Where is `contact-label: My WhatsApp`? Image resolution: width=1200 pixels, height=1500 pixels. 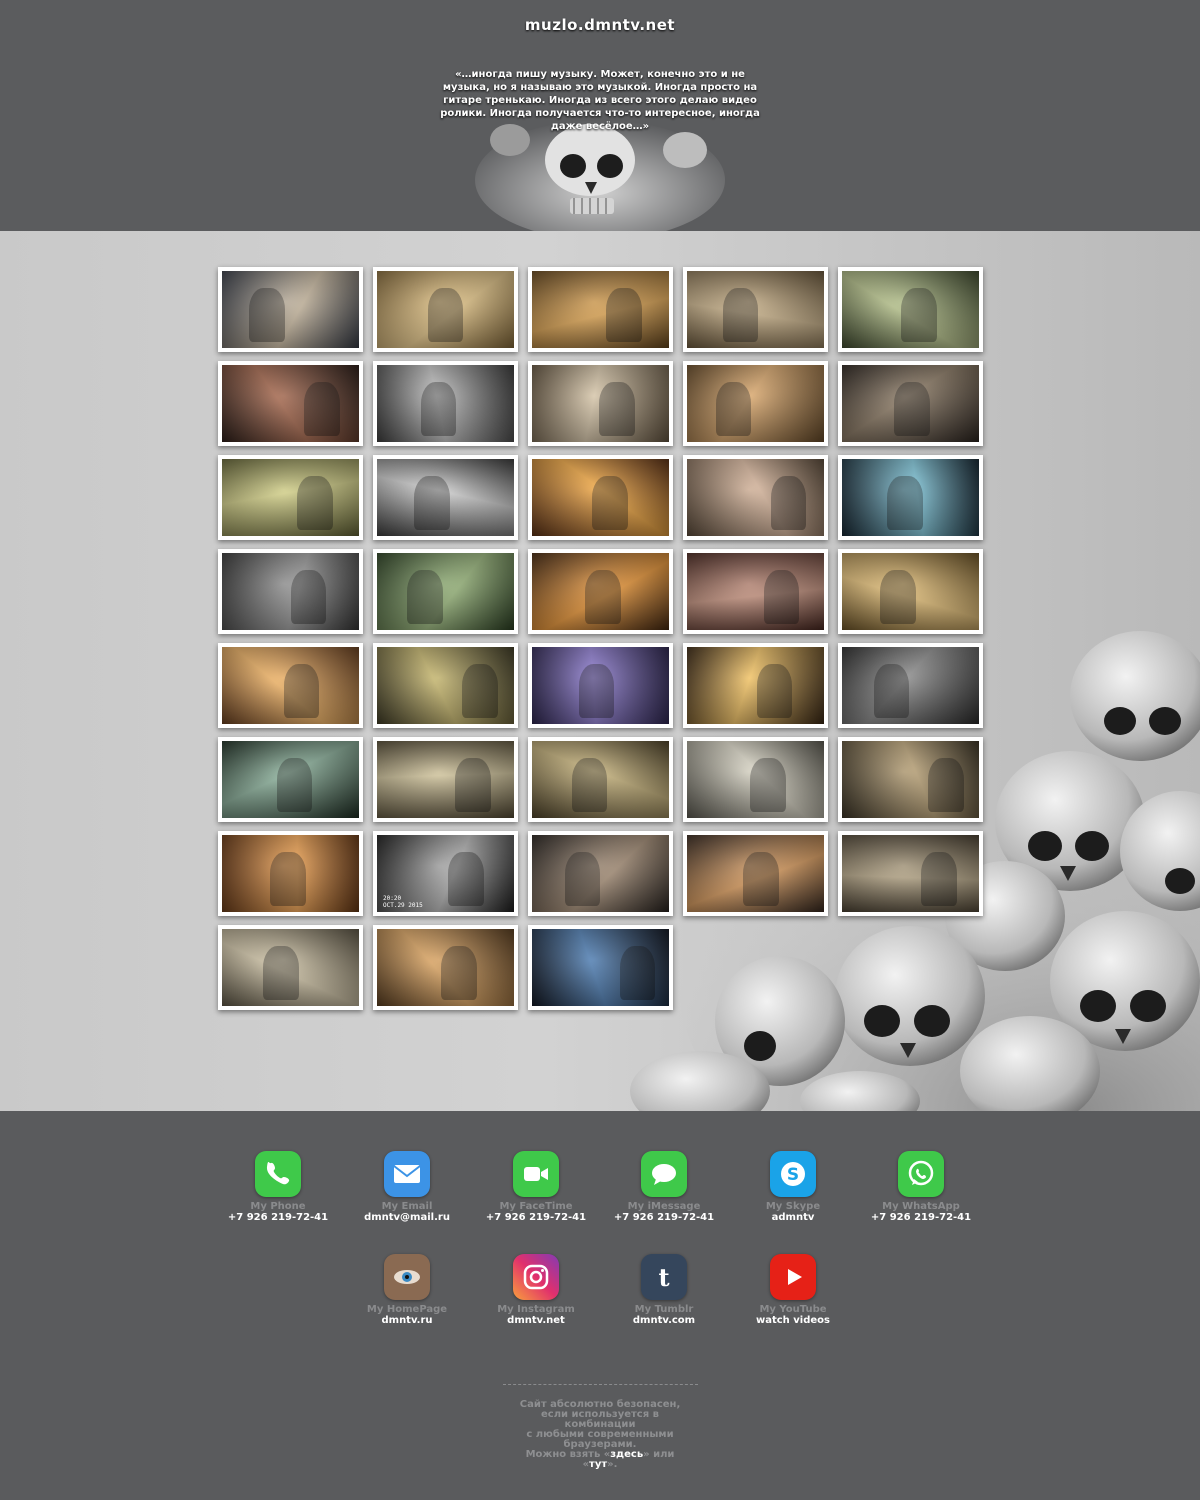 contact-label: My WhatsApp is located at coordinates (921, 1206).